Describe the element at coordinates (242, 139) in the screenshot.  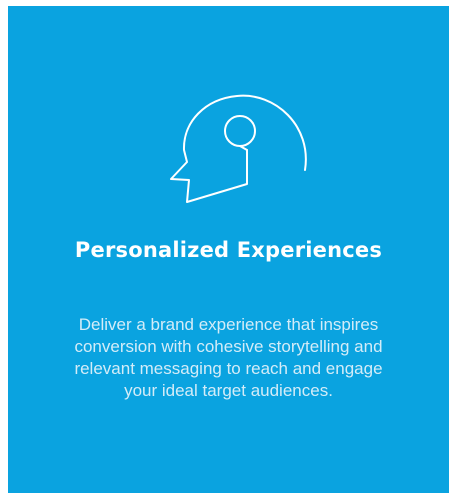
I see `head-with-lightbulb-icon` at that location.